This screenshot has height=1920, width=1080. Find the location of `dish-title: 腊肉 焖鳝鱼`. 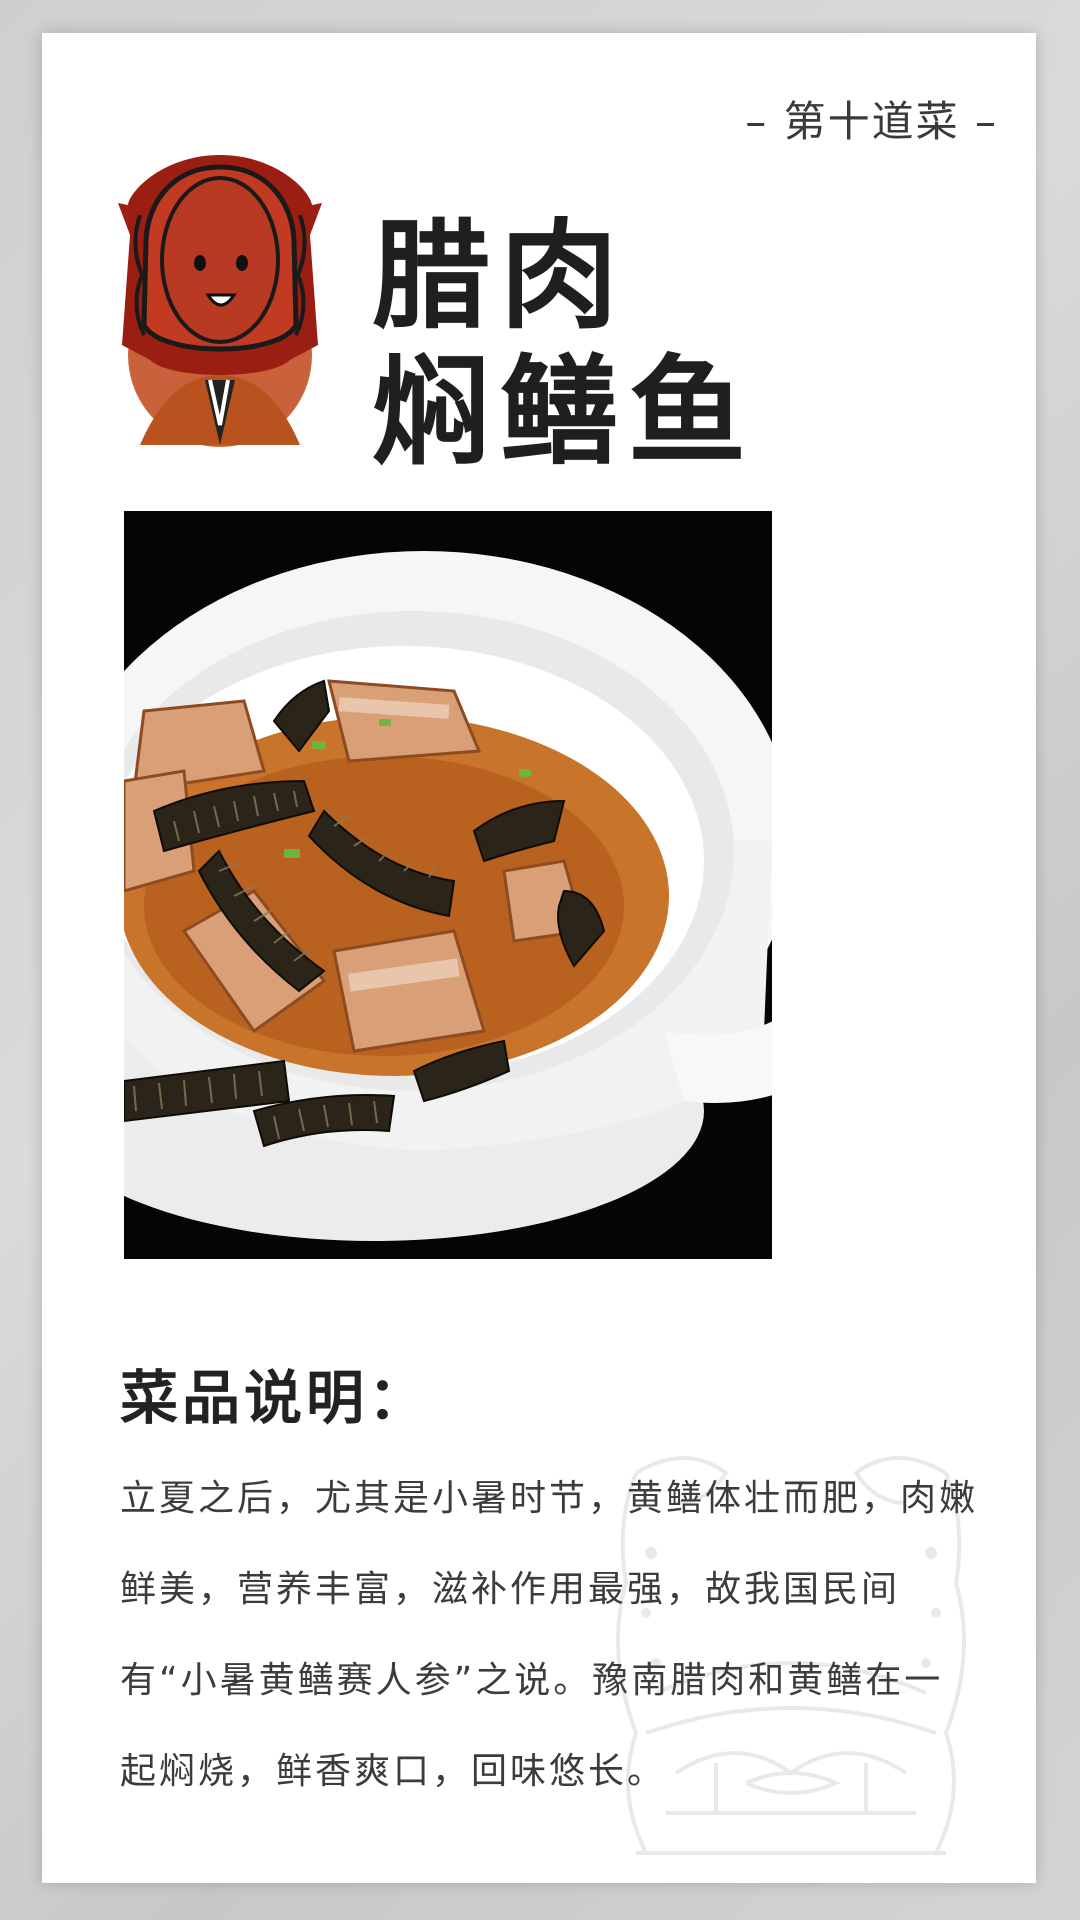

dish-title: 腊肉 焖鳝鱼 is located at coordinates (564, 344).